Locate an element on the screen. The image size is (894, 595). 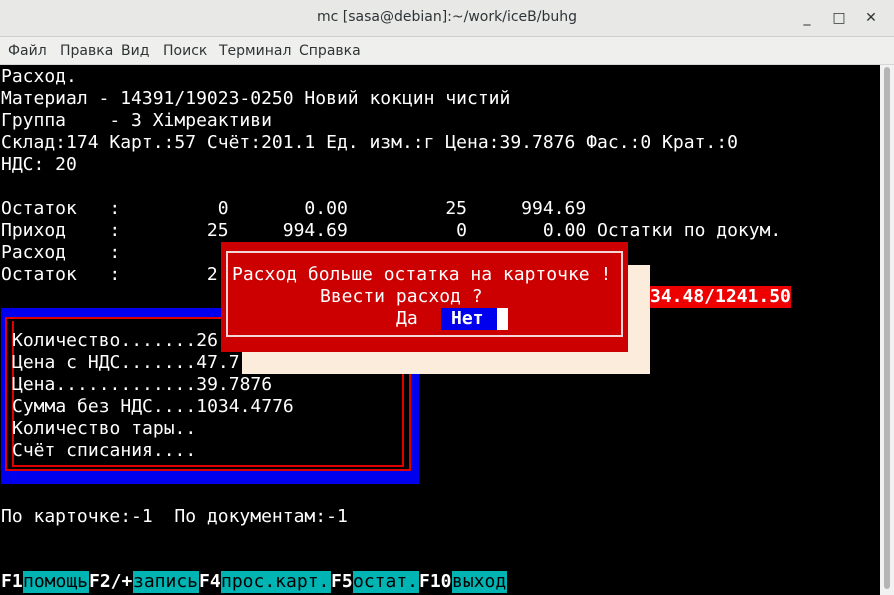
form-field-price: Цена.............39.7876 is located at coordinates (142, 385).